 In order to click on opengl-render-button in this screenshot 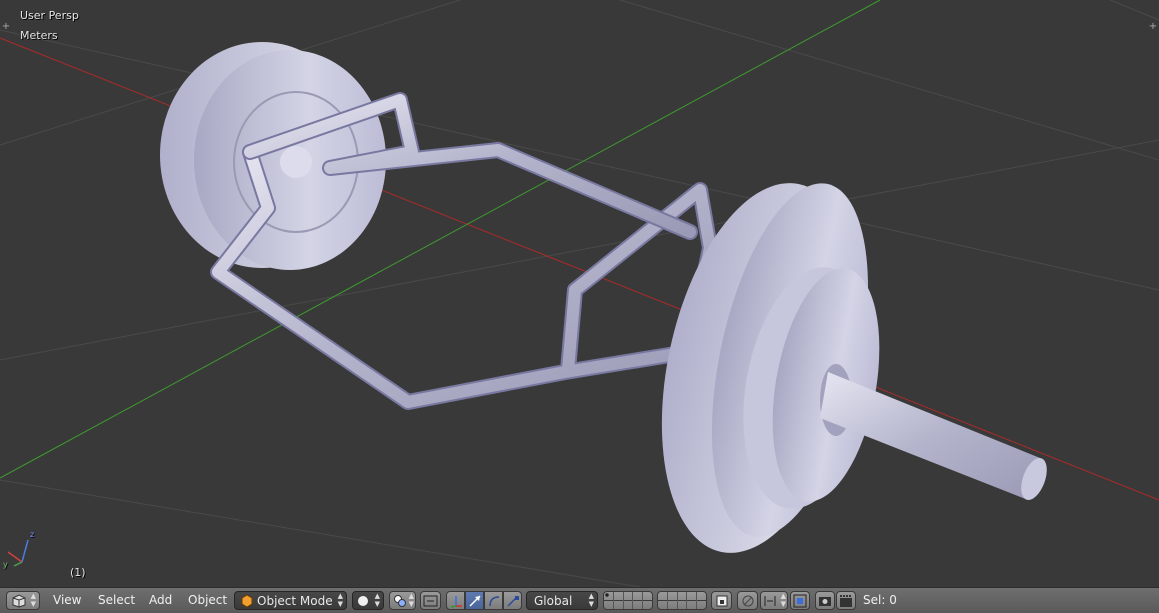, I will do `click(825, 600)`.